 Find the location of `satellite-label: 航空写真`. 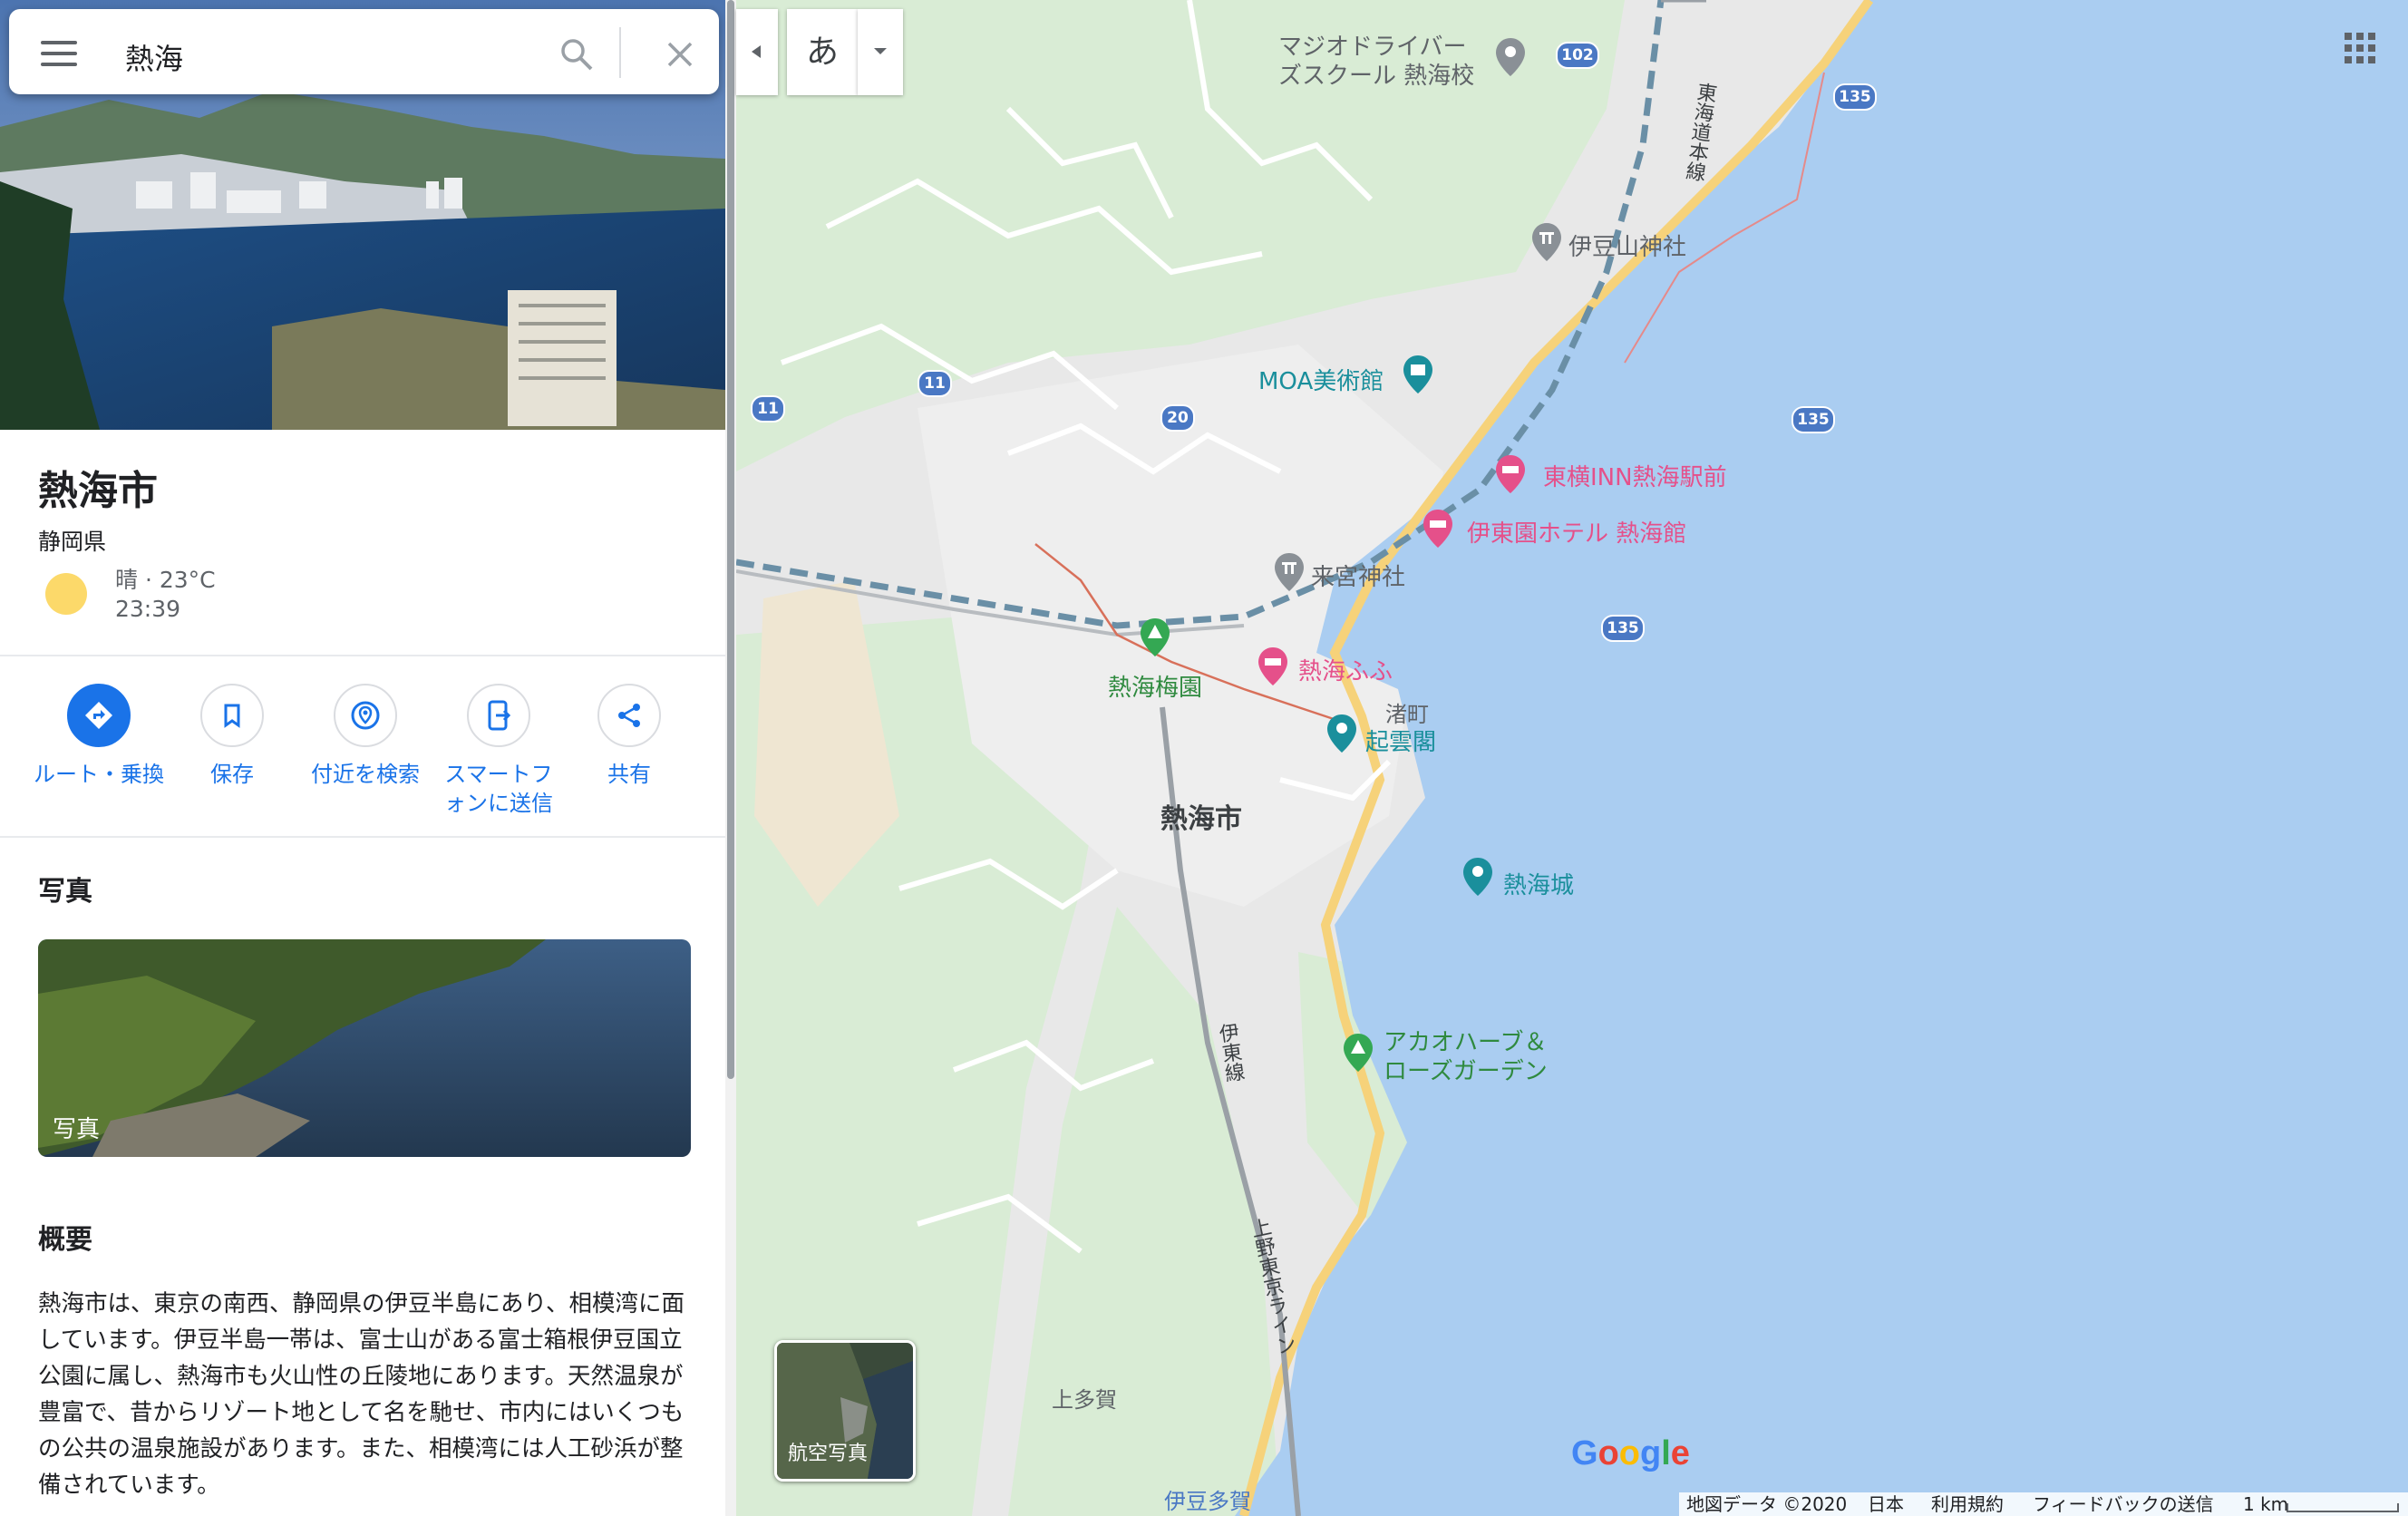

satellite-label: 航空写真 is located at coordinates (828, 1454).